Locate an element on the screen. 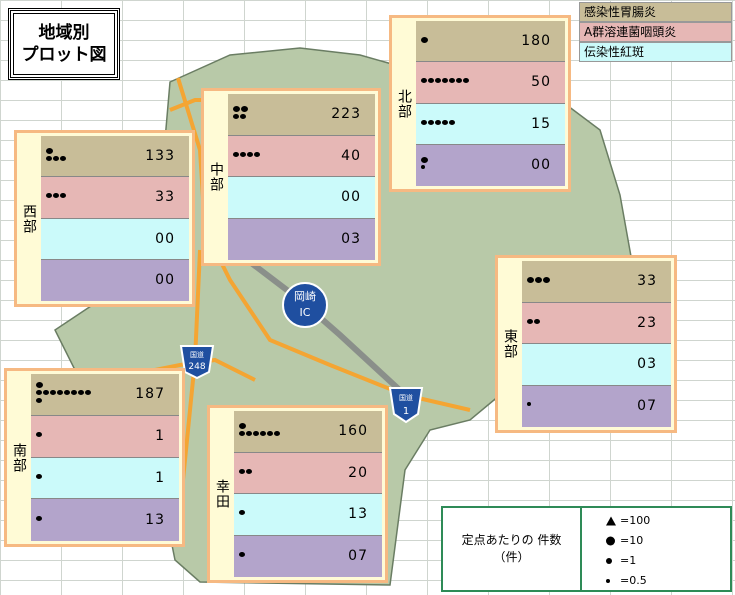  region-data-row: 07 is located at coordinates (308, 556).